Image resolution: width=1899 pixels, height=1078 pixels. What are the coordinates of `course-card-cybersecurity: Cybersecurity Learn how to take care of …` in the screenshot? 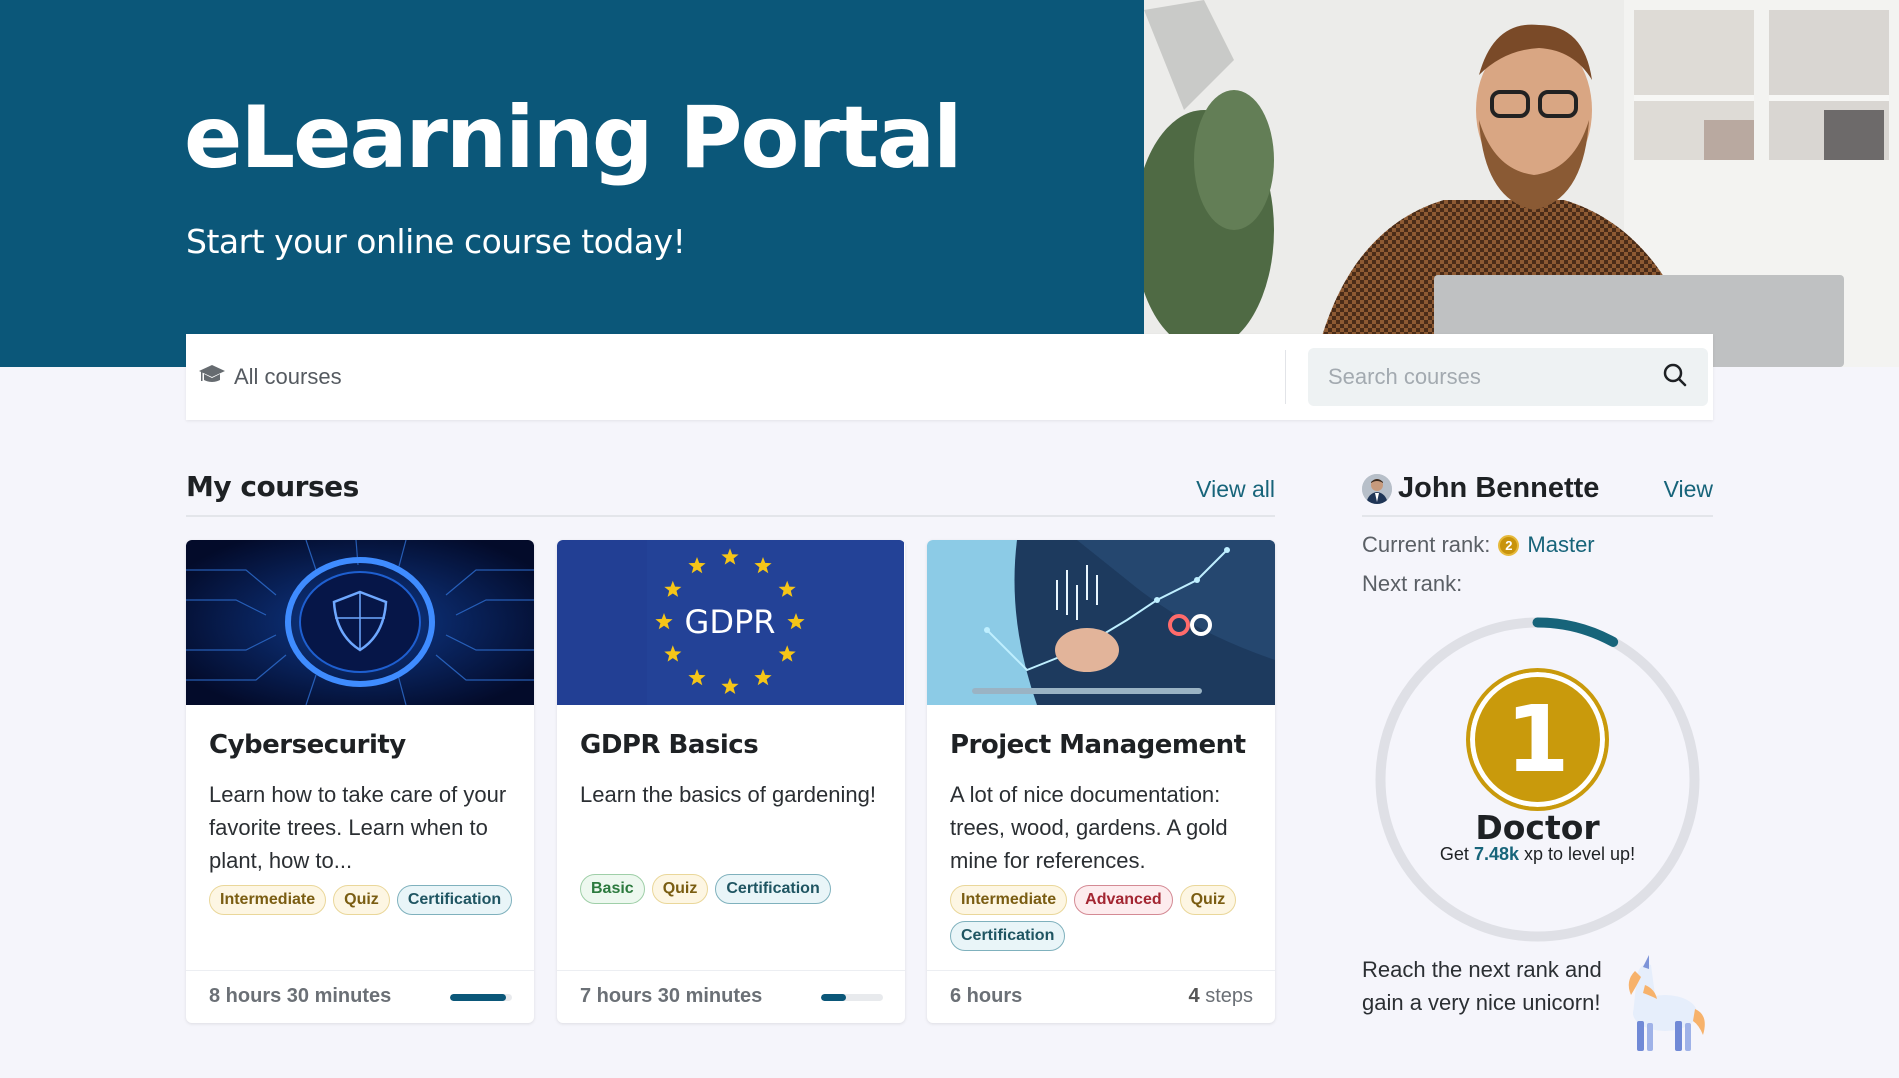 It's located at (360, 781).